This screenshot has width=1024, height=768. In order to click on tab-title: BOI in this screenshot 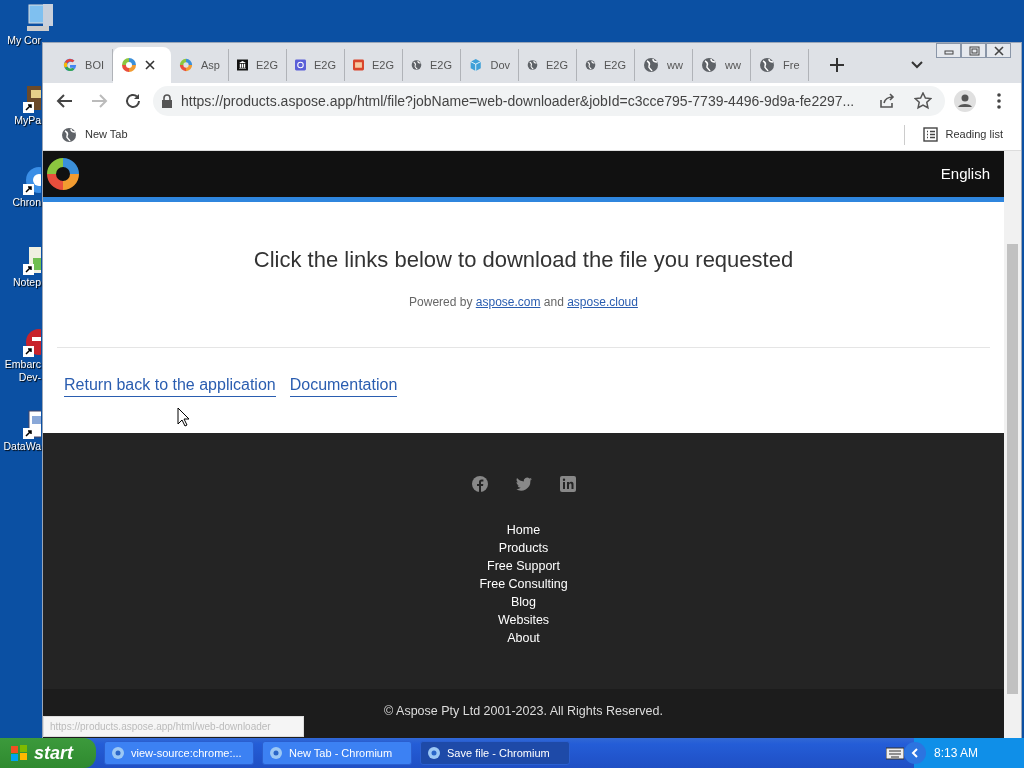, I will do `click(94, 65)`.